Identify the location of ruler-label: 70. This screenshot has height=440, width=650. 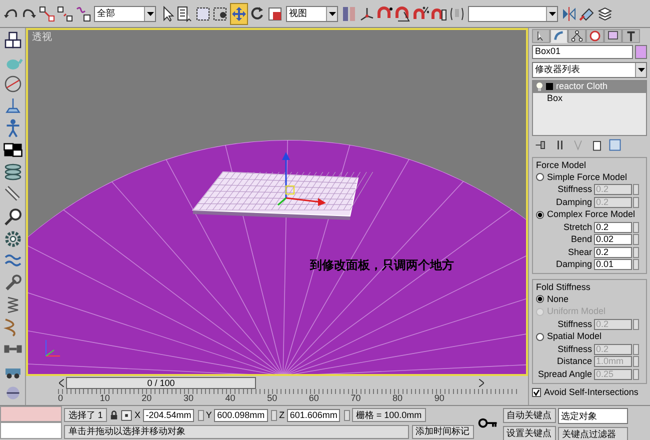
(356, 399).